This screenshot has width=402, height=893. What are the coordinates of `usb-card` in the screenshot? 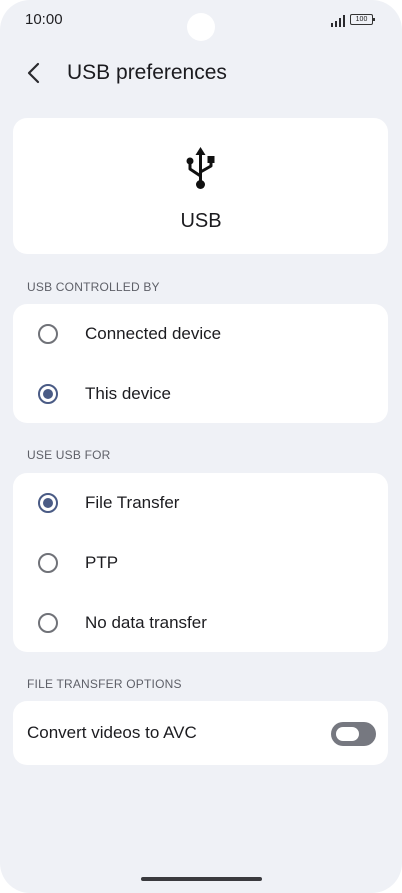 It's located at (200, 186).